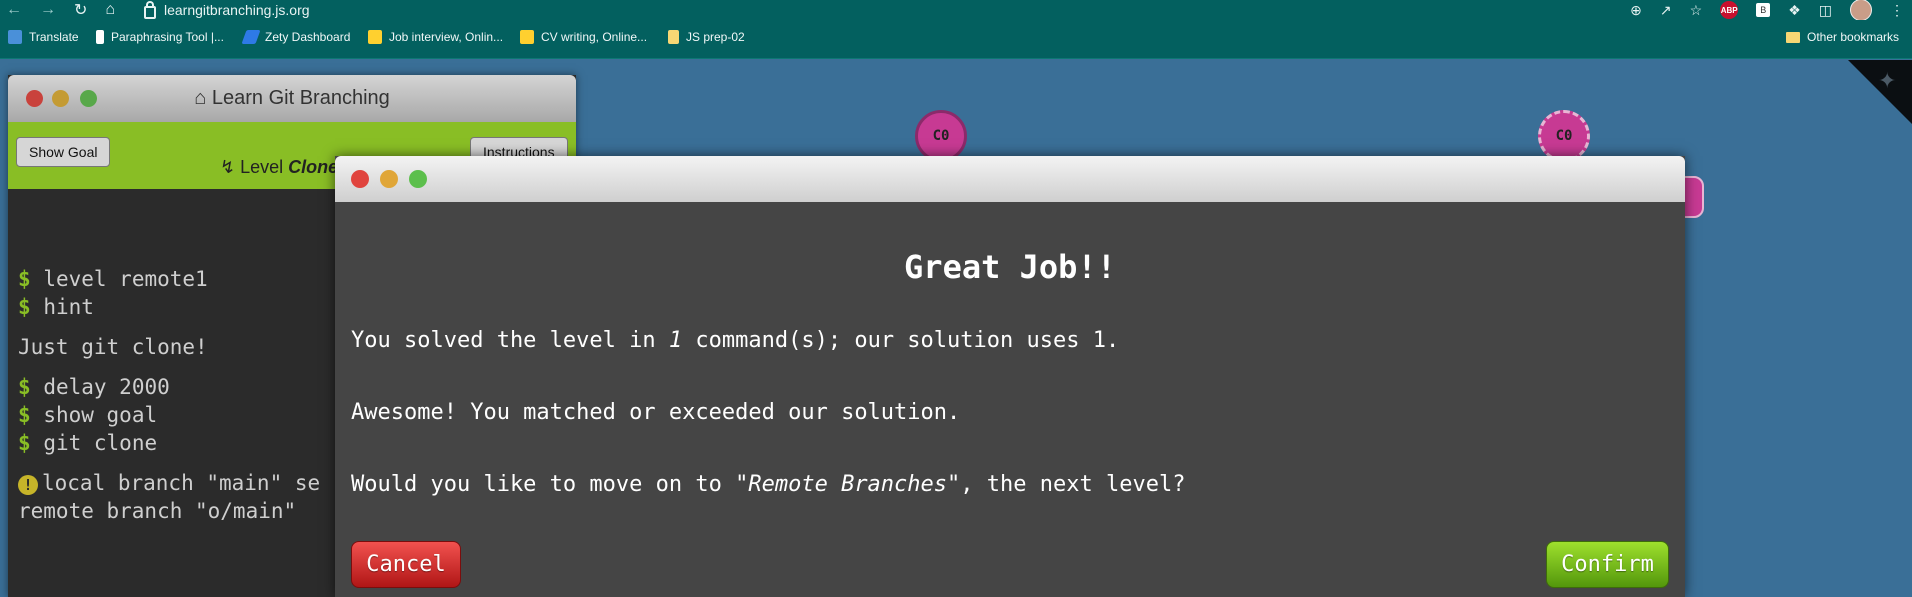 This screenshot has width=1912, height=597. What do you see at coordinates (1793, 37) in the screenshot?
I see `folder-icon` at bounding box center [1793, 37].